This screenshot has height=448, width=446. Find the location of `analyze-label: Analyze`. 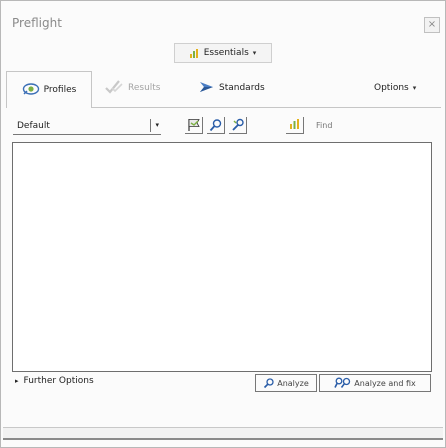

analyze-label: Analyze is located at coordinates (293, 383).